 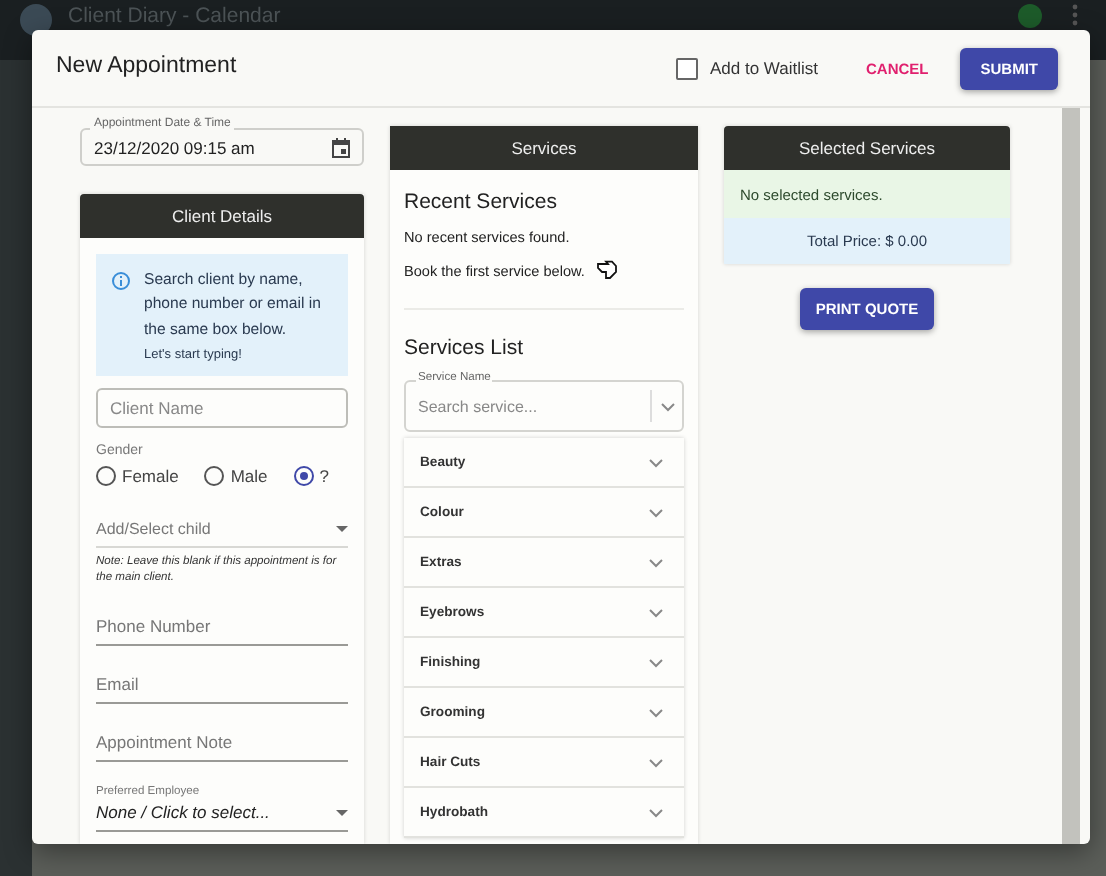 I want to click on radio-label: Male, so click(x=249, y=475).